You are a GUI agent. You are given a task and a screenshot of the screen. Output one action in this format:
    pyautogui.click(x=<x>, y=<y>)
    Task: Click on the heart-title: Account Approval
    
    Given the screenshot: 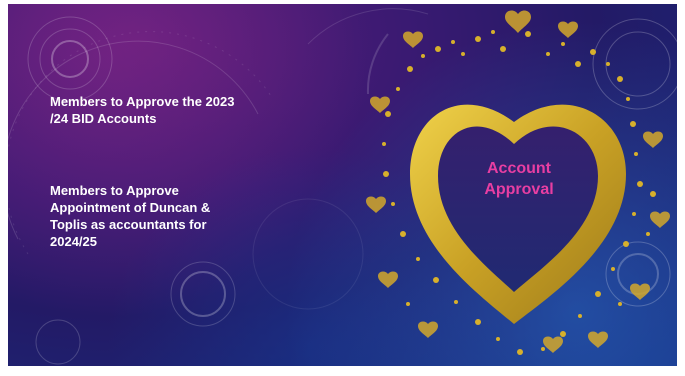 What is the action you would take?
    pyautogui.click(x=519, y=179)
    